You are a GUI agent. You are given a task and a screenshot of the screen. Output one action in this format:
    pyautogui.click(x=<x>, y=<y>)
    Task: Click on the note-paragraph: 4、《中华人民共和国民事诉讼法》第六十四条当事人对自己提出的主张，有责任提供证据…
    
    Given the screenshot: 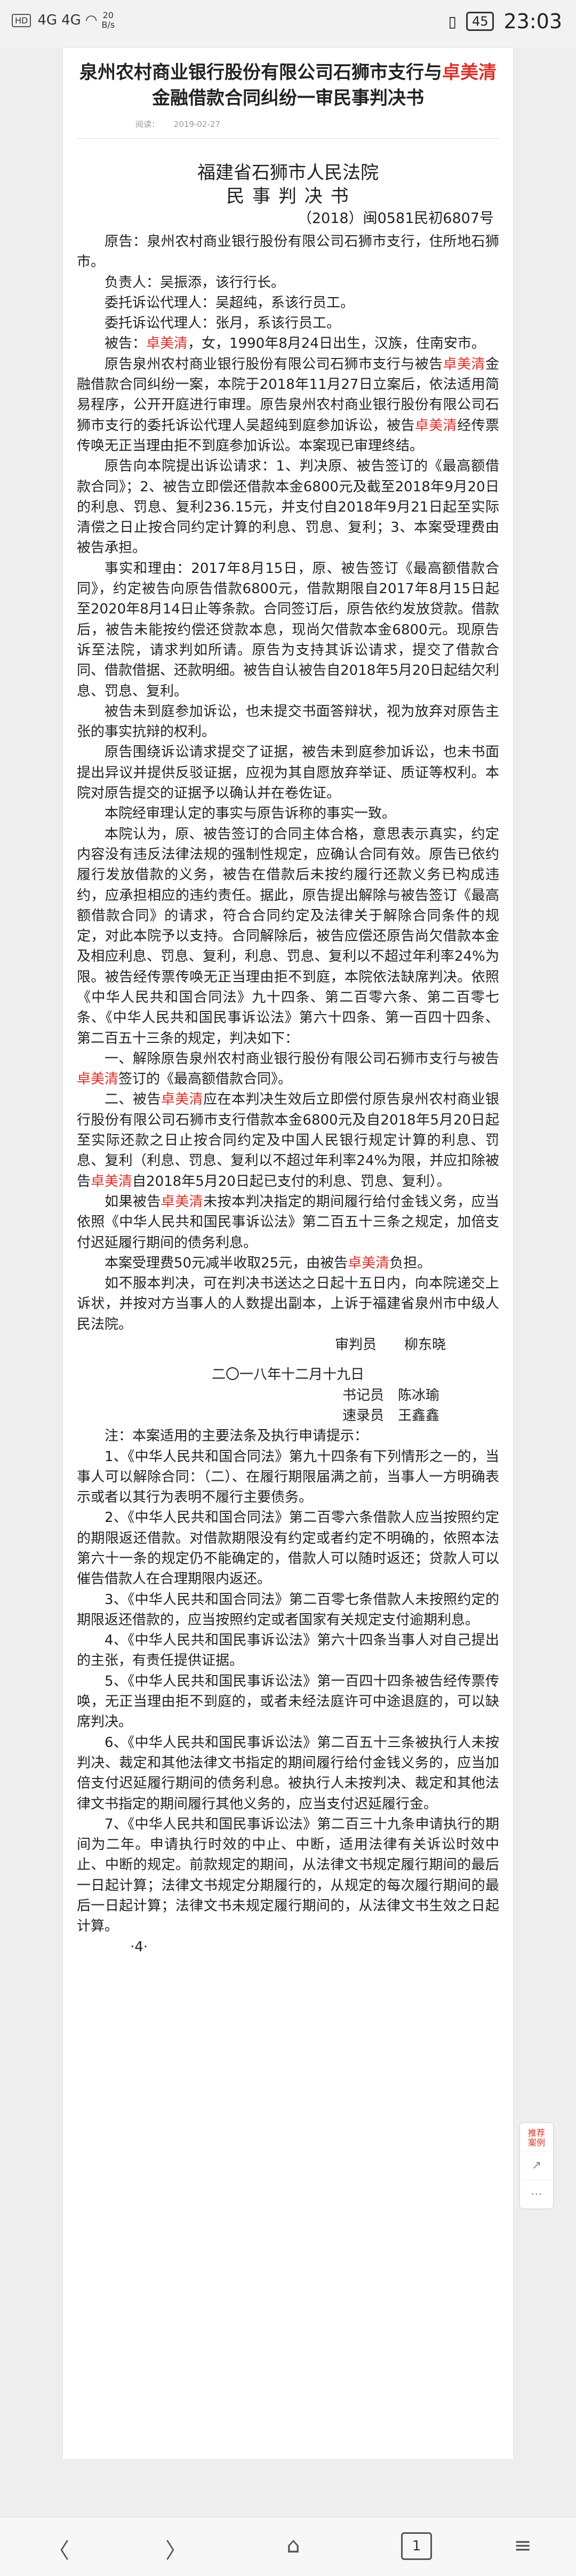 What is the action you would take?
    pyautogui.click(x=288, y=1650)
    